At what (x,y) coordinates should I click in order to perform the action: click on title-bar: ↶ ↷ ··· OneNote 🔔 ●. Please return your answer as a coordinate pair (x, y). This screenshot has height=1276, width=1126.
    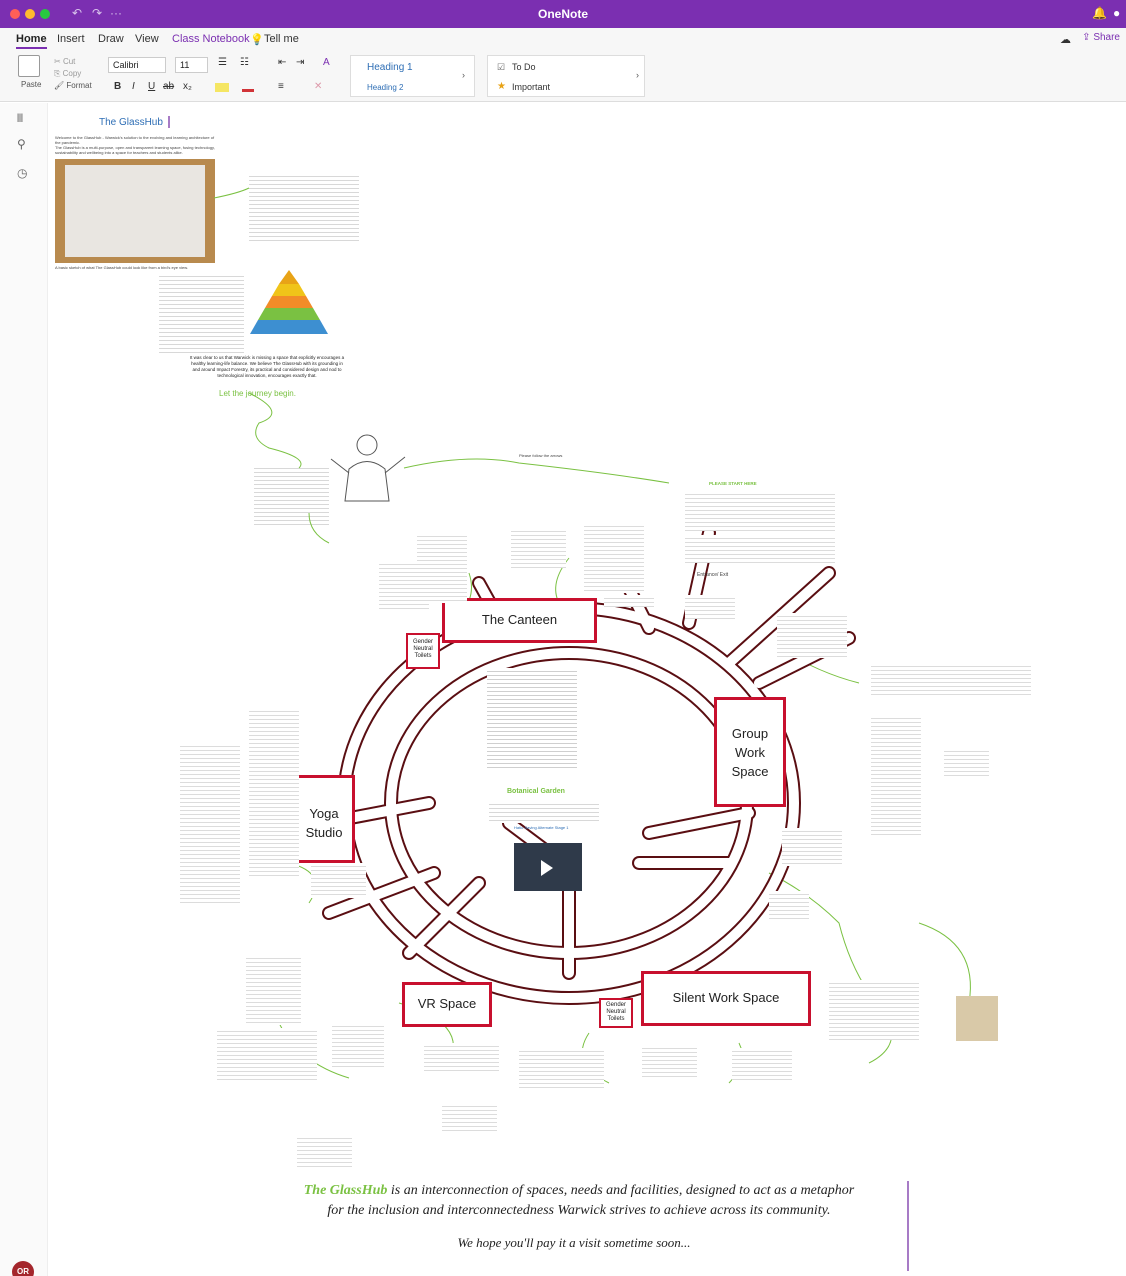
    Looking at the image, I should click on (563, 14).